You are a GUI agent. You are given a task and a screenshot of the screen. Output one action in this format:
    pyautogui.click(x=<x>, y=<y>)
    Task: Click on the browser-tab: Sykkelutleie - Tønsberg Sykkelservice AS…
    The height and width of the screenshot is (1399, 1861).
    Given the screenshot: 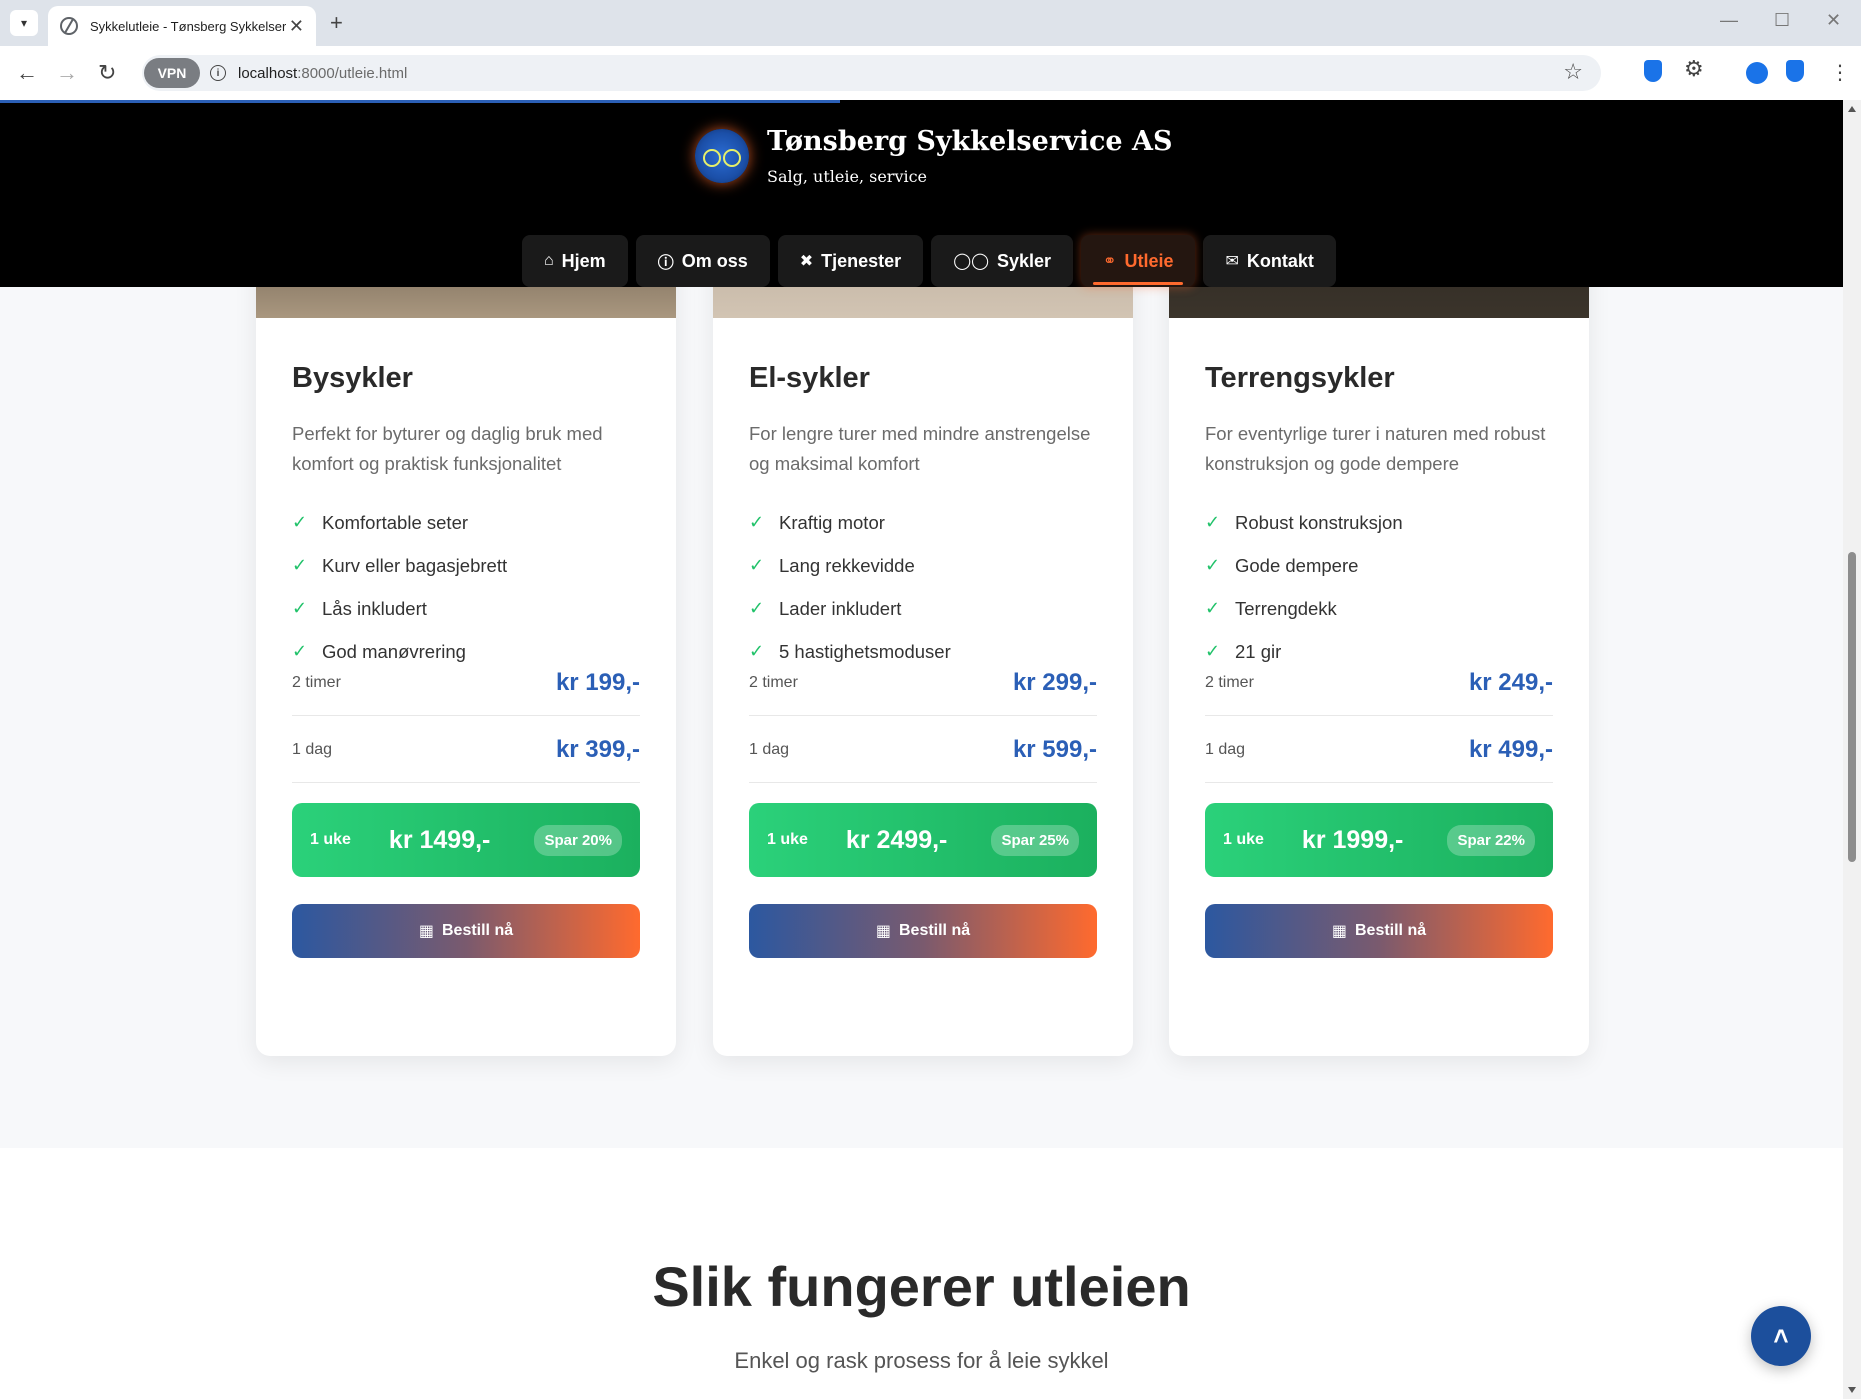 What is the action you would take?
    pyautogui.click(x=182, y=26)
    